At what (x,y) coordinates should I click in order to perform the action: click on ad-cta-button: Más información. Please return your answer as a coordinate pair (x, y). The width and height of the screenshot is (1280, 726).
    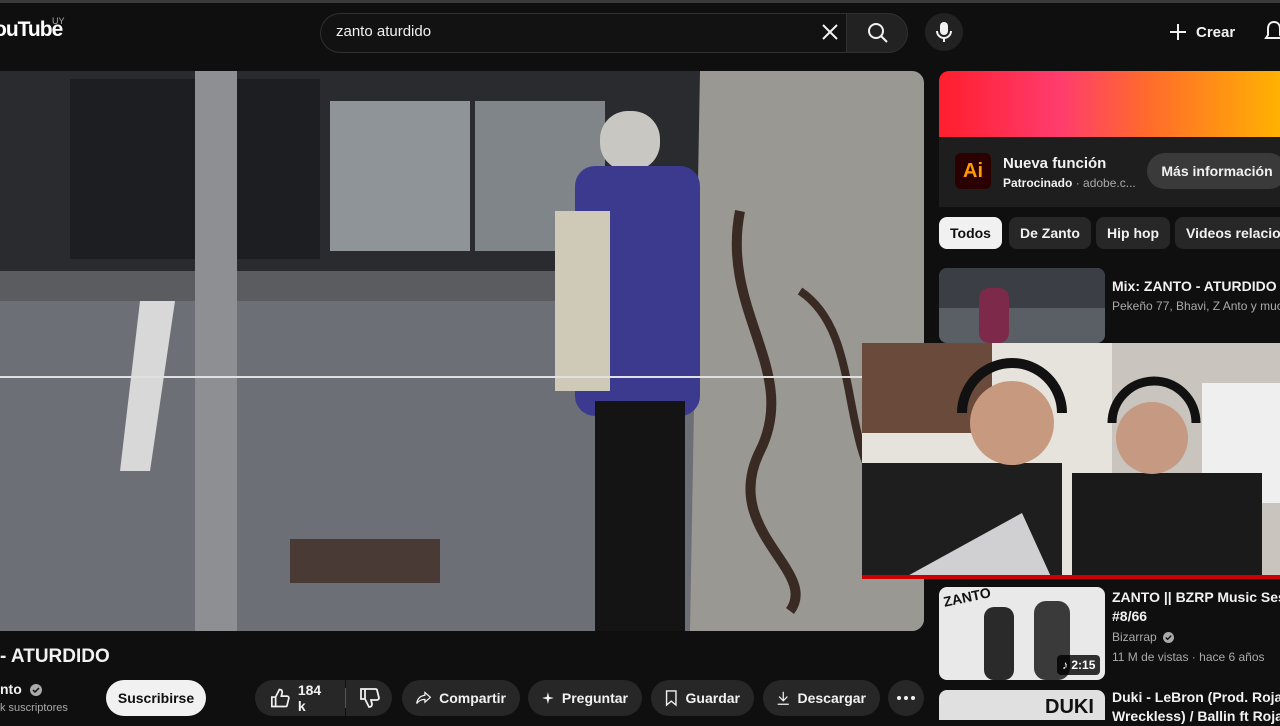
    Looking at the image, I should click on (1213, 171).